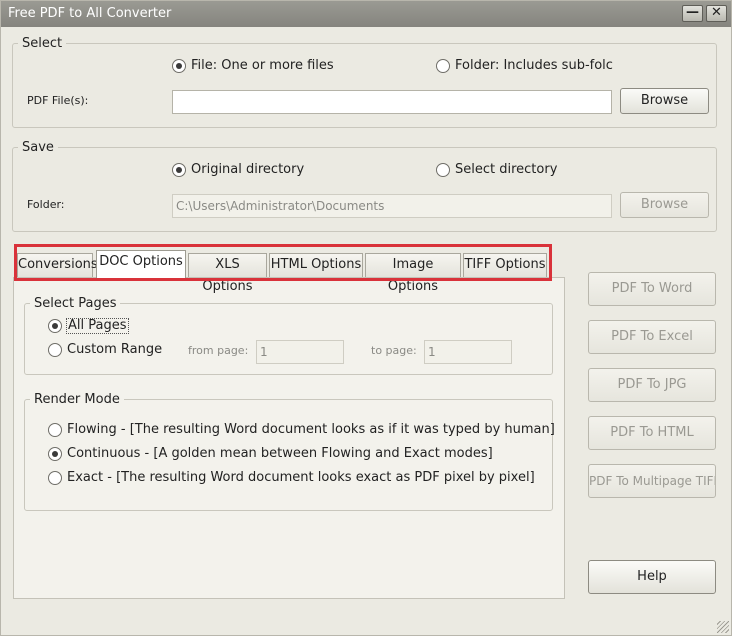  What do you see at coordinates (652, 577) in the screenshot?
I see `help-button: Help` at bounding box center [652, 577].